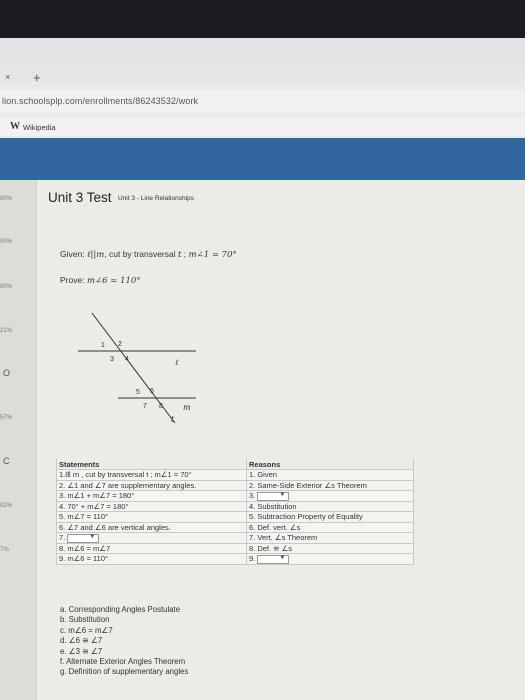 The image size is (525, 700). I want to click on reasons-header: Reasons, so click(330, 464).